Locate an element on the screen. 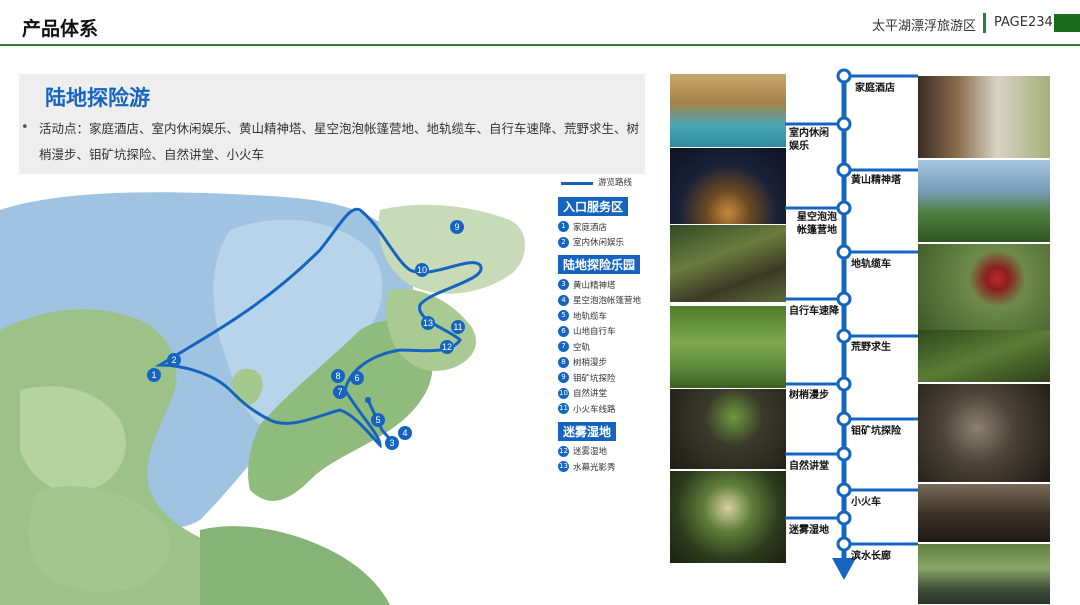  legend-section-wetland: 迷雾湿地 12 迷雾湿地 13 水幕光影秀 is located at coordinates (613, 446).